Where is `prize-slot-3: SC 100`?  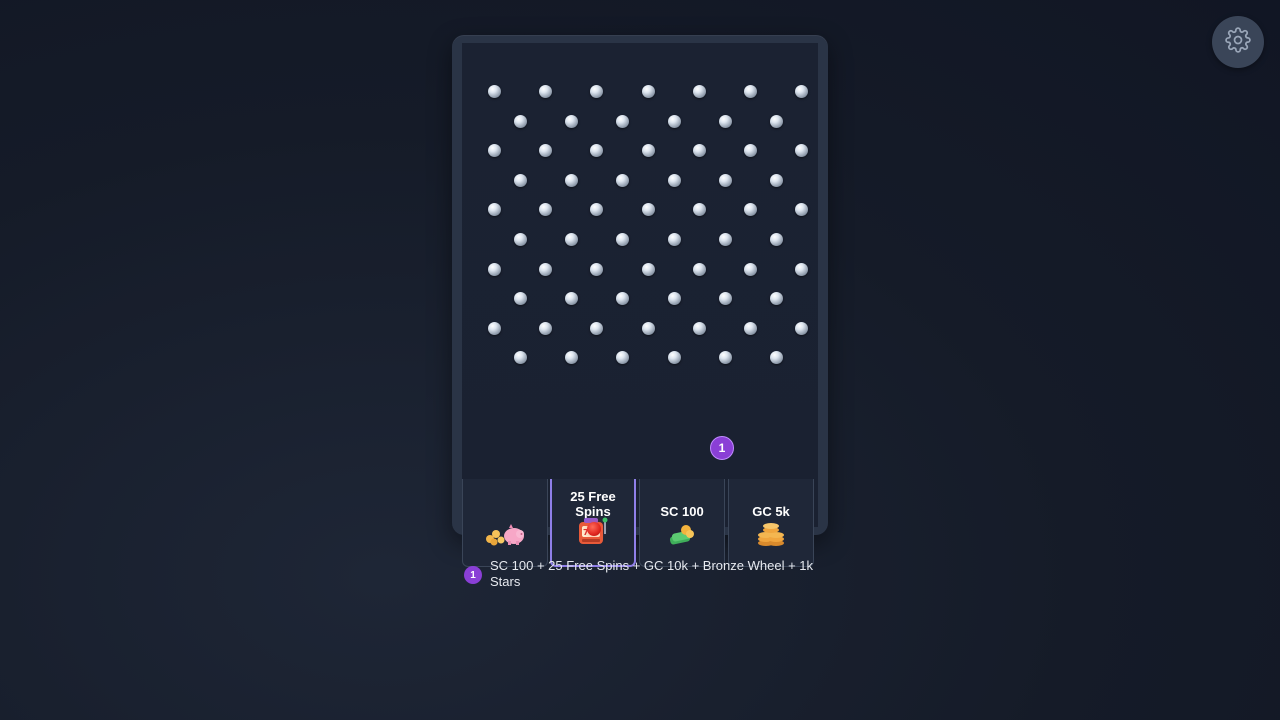
prize-slot-3: SC 100 is located at coordinates (682, 523).